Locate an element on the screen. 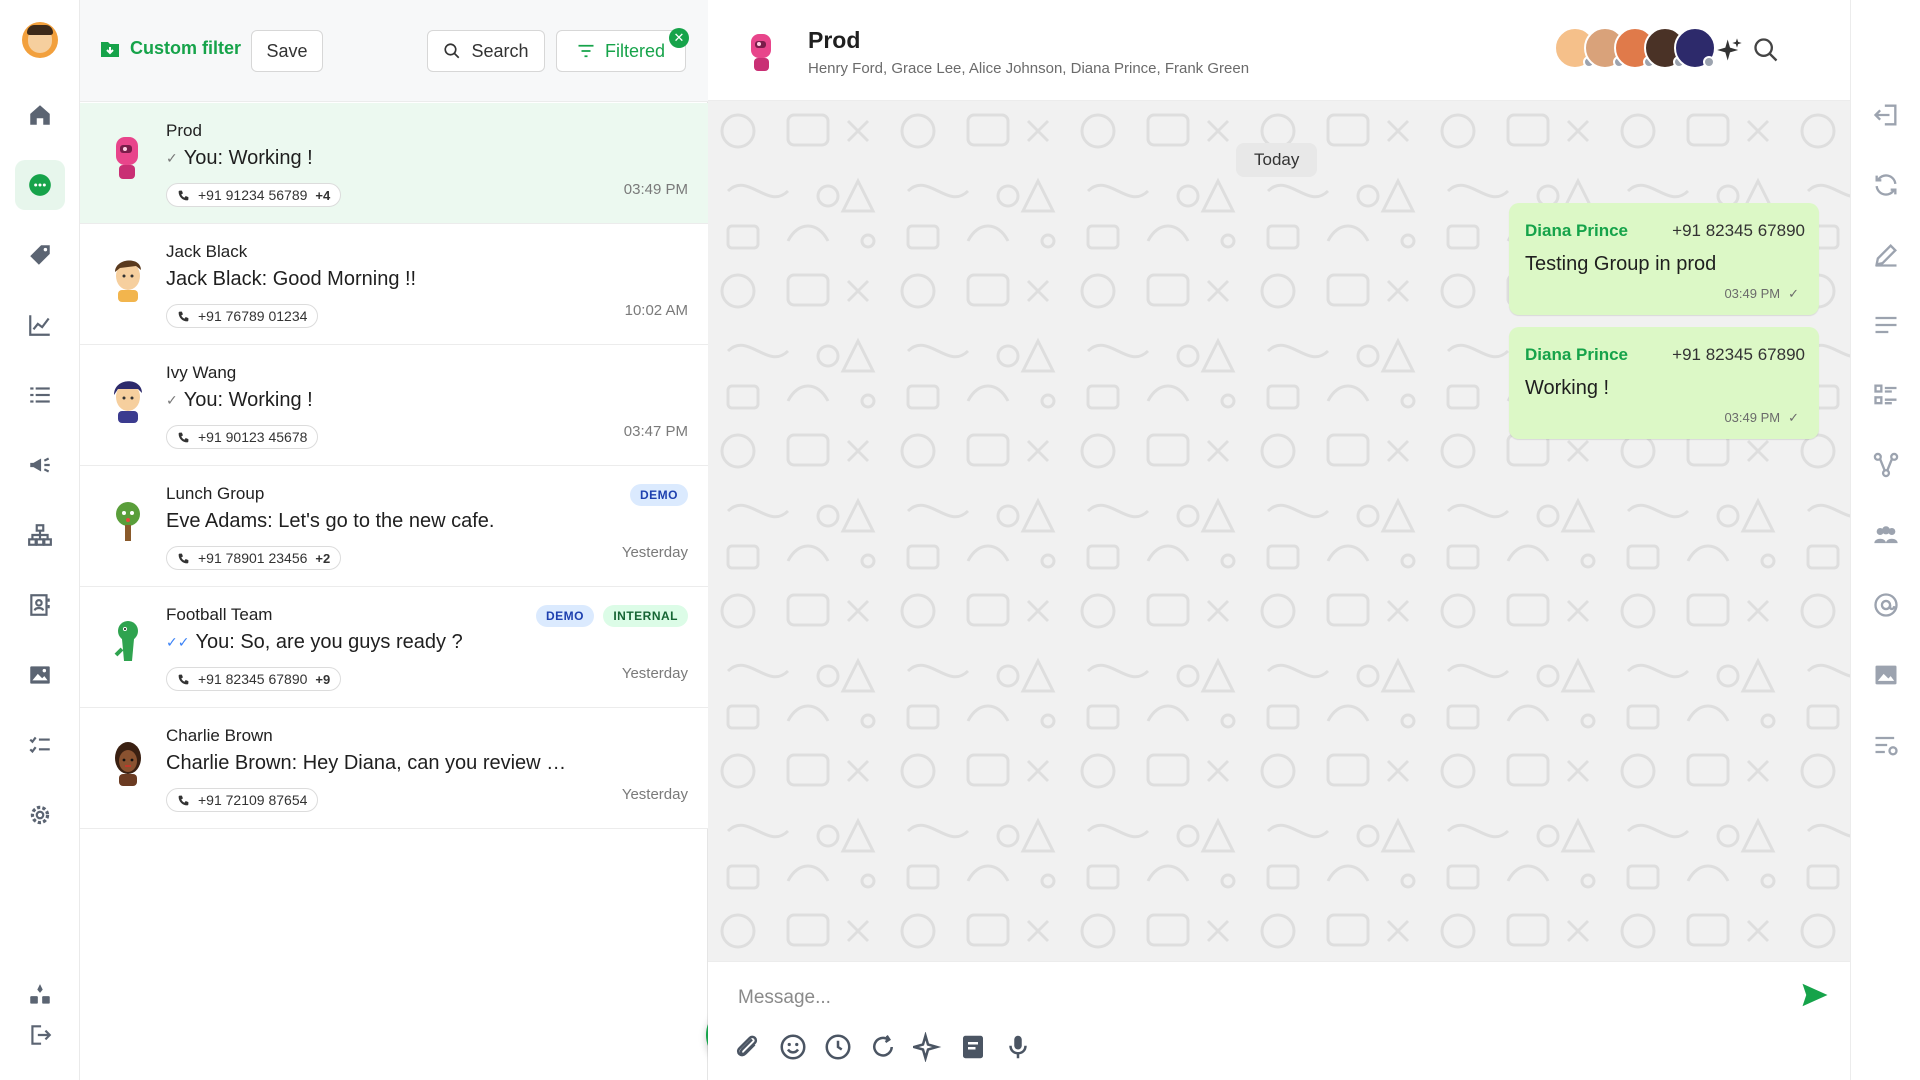 This screenshot has height=1080, width=1920. conversation-title: Prod is located at coordinates (834, 40).